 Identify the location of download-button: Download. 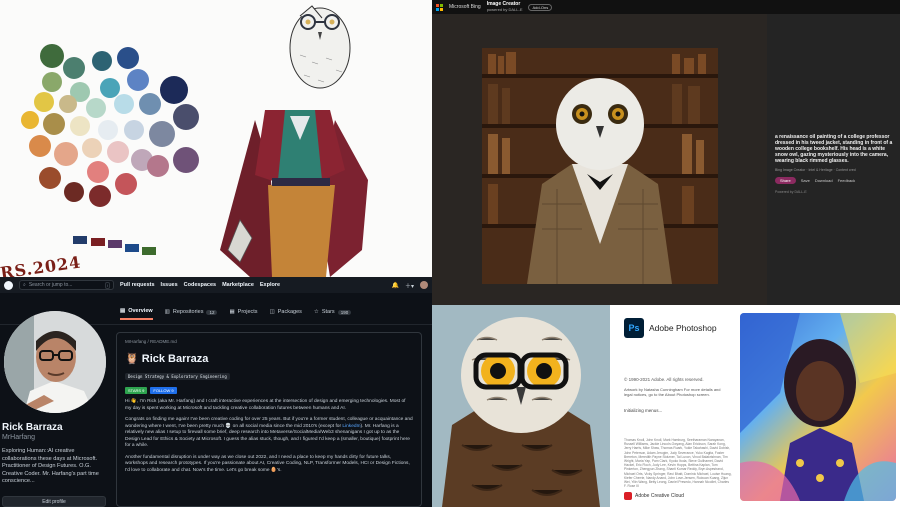
(824, 180).